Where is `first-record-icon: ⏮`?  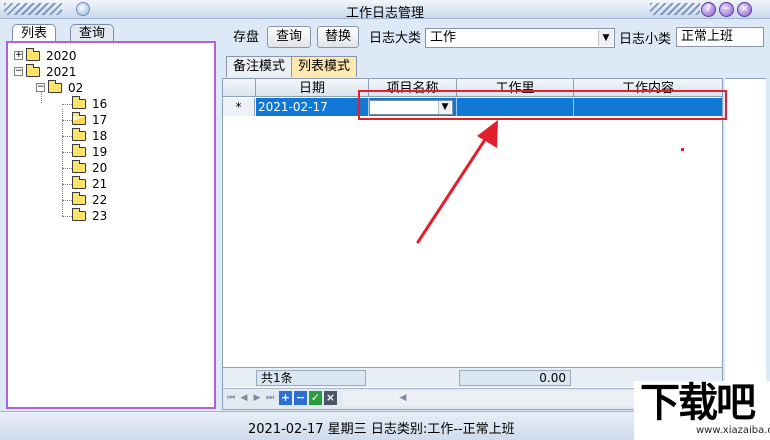
first-record-icon: ⏮ is located at coordinates (231, 398).